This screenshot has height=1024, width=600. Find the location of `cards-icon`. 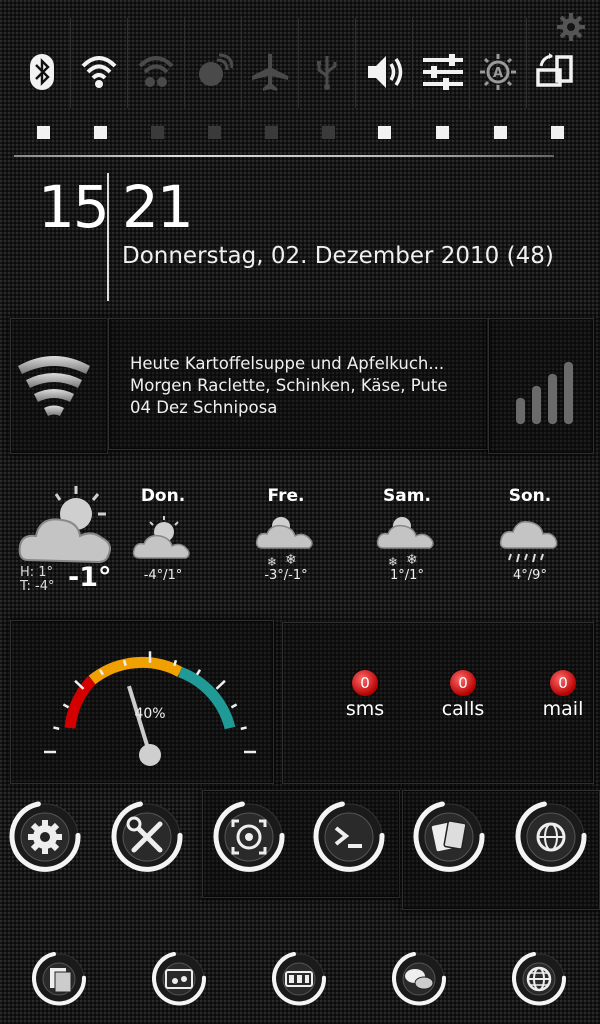

cards-icon is located at coordinates (449, 836).